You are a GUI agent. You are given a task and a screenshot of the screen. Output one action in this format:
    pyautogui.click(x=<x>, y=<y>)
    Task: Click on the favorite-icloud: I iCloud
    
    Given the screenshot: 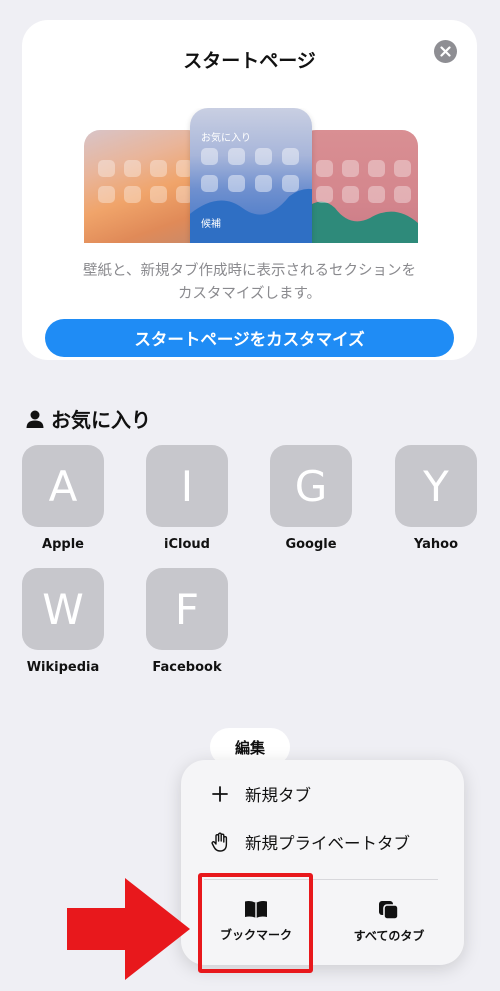 What is the action you would take?
    pyautogui.click(x=187, y=498)
    